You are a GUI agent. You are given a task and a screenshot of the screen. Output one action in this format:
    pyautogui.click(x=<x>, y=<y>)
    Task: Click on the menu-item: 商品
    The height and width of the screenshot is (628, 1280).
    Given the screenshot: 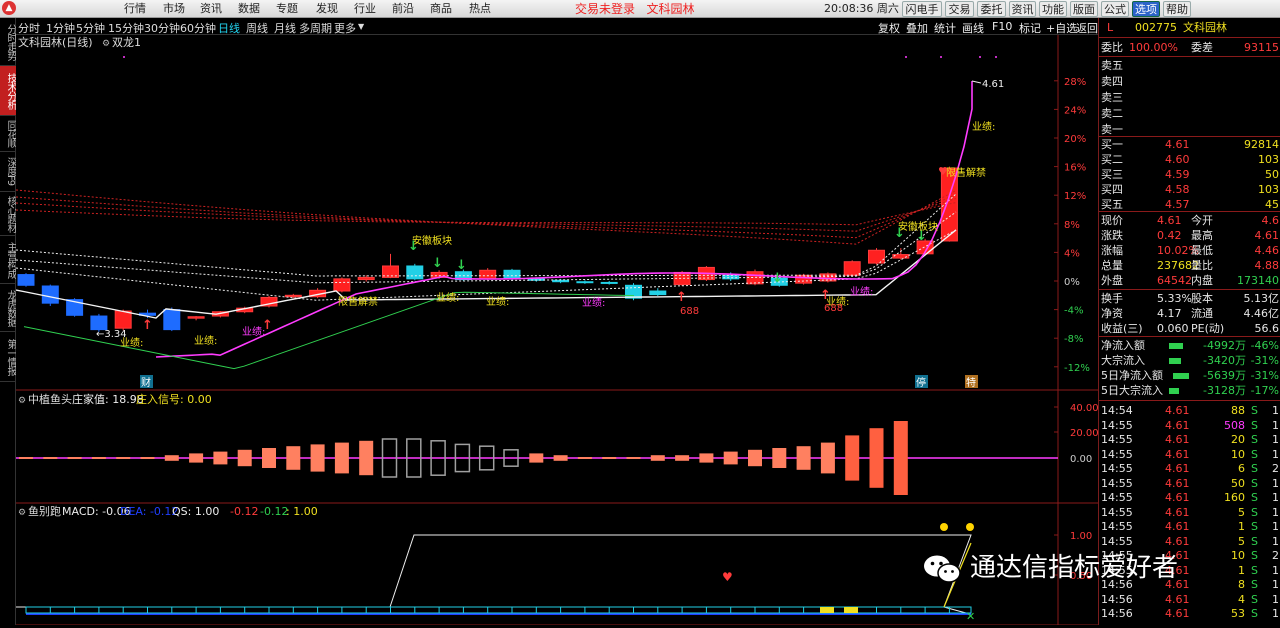 What is the action you would take?
    pyautogui.click(x=441, y=9)
    